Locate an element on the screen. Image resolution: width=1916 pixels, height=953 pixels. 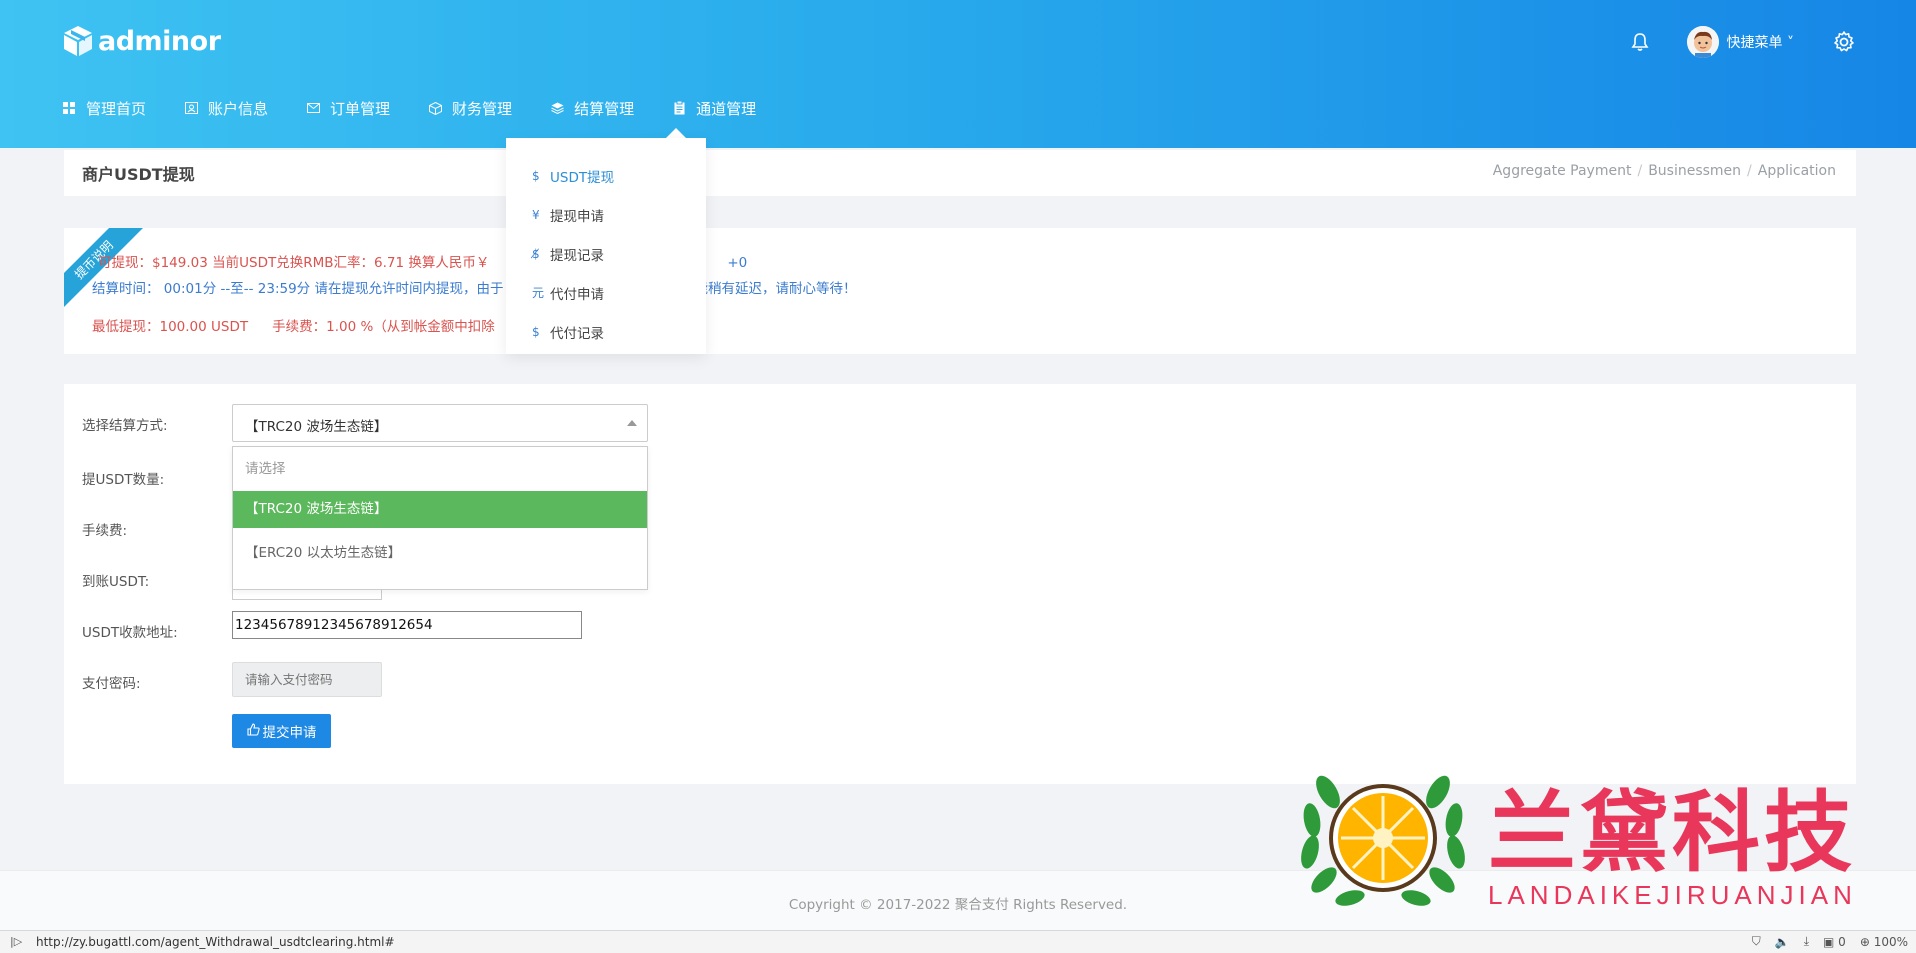
menu-item-payout-apply: 元 代付申请 is located at coordinates (606, 292).